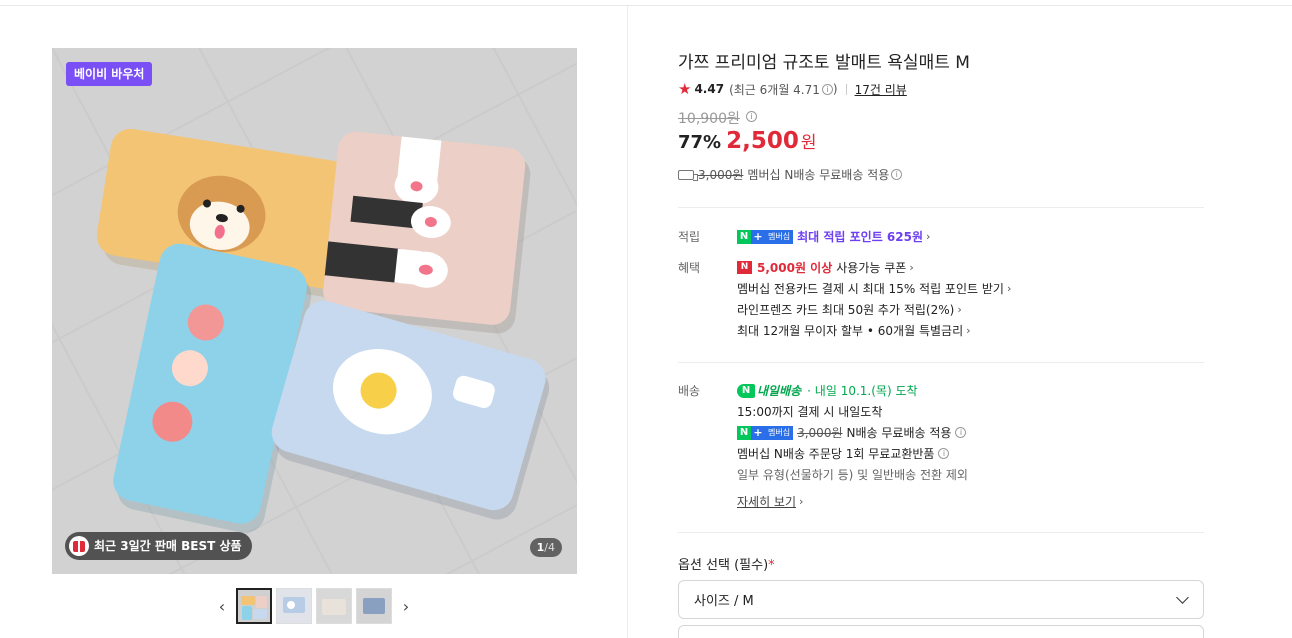 Image resolution: width=1292 pixels, height=638 pixels. What do you see at coordinates (168, 546) in the screenshot?
I see `best-seller-label: 최근 3일간 판매 BEST 상품` at bounding box center [168, 546].